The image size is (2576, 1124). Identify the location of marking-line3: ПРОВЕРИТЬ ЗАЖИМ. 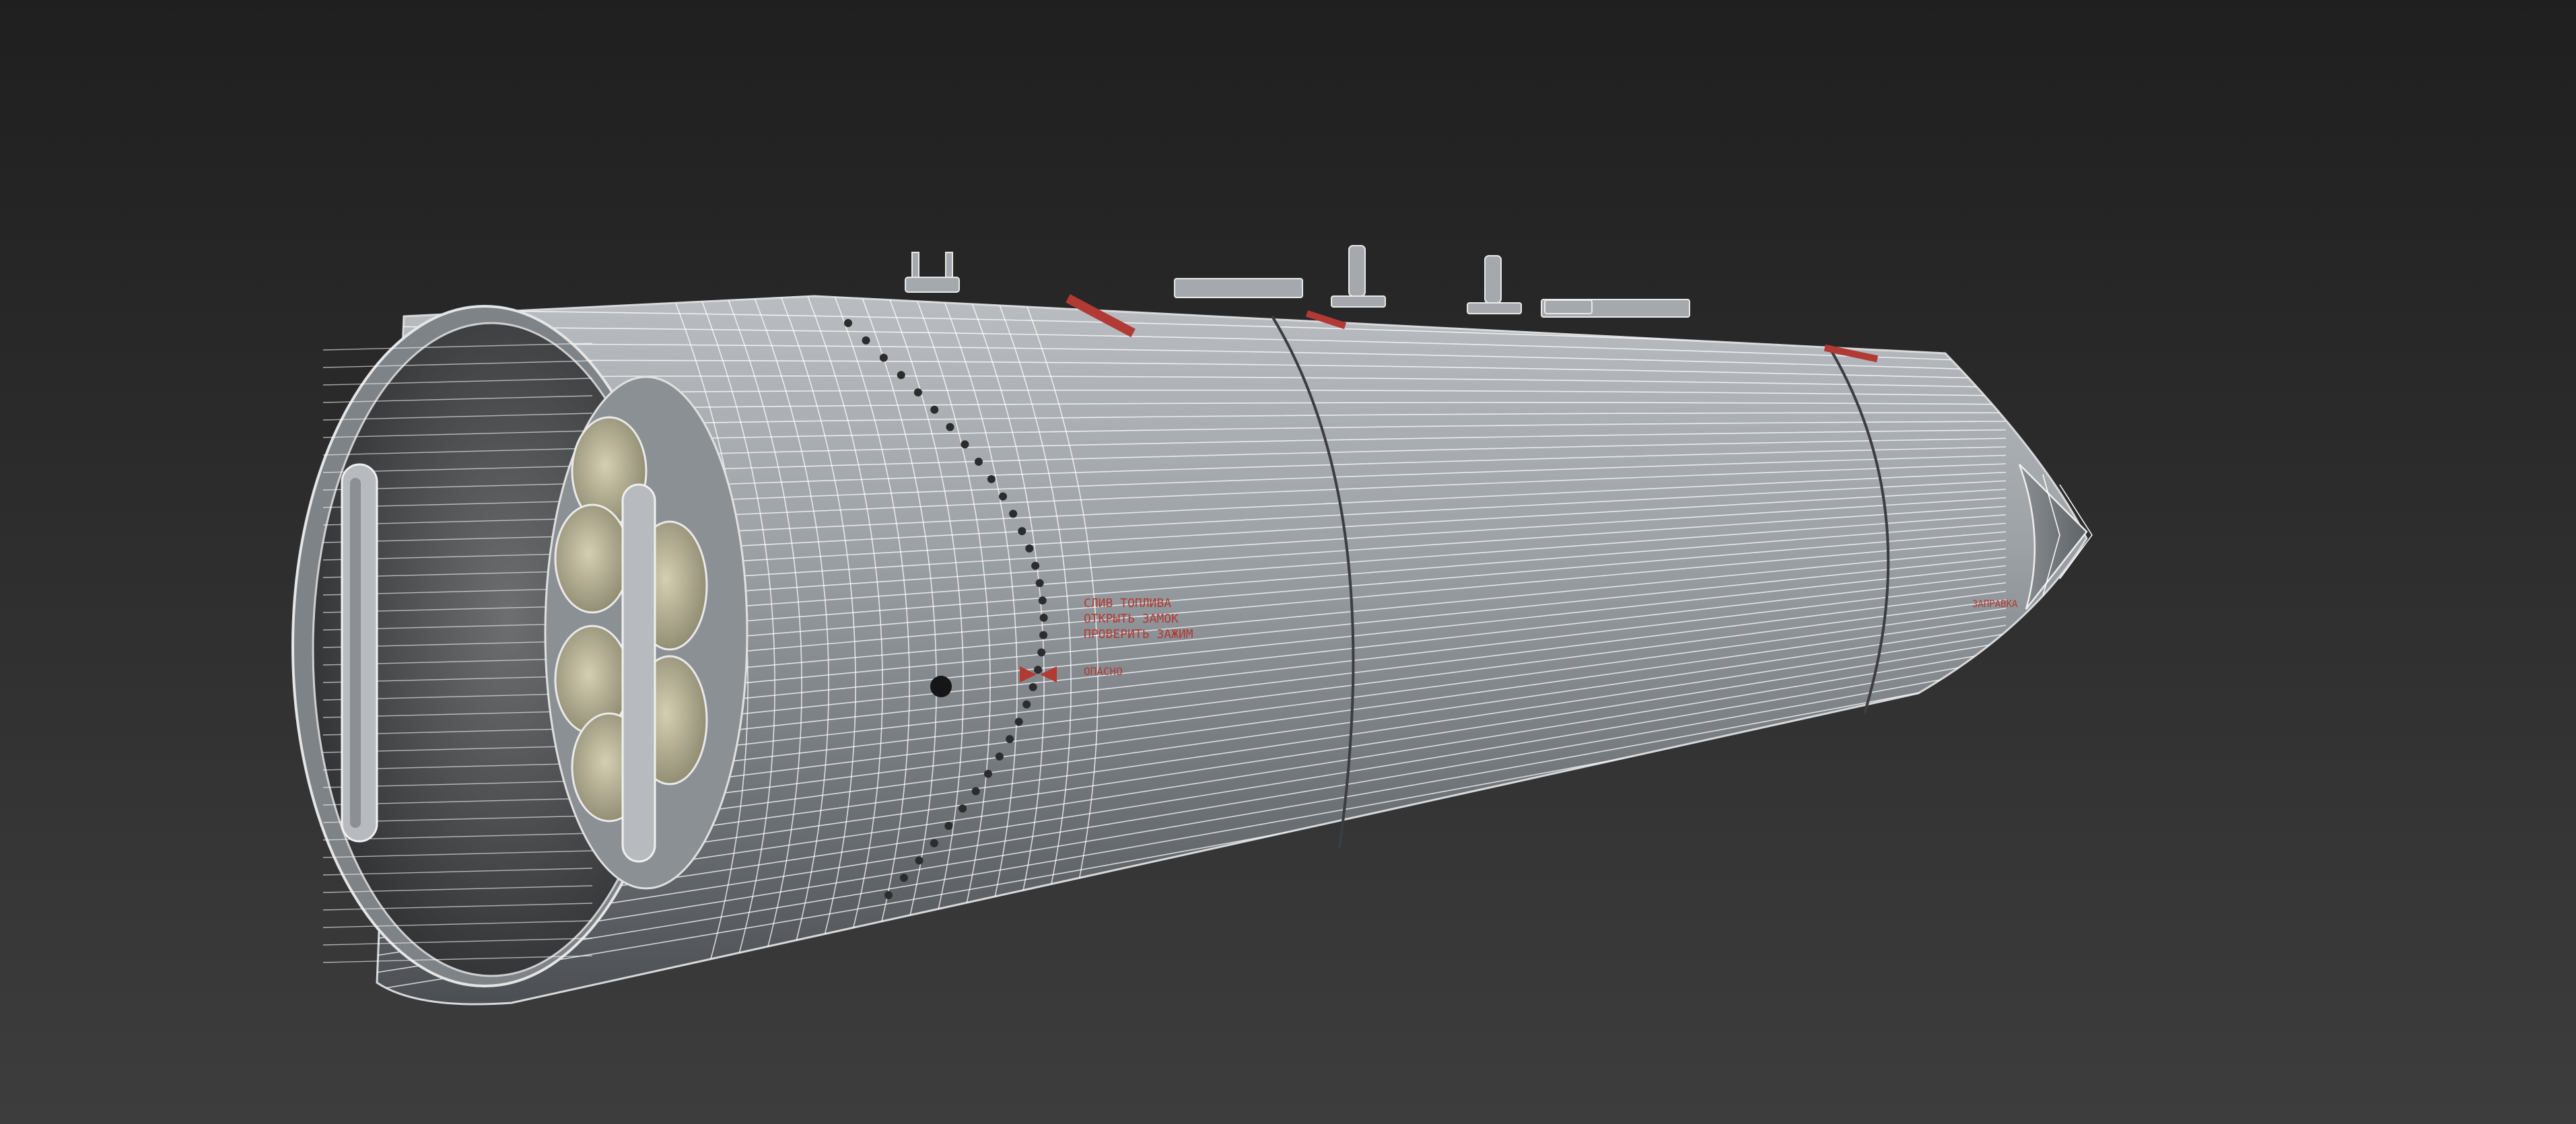
(1138, 634).